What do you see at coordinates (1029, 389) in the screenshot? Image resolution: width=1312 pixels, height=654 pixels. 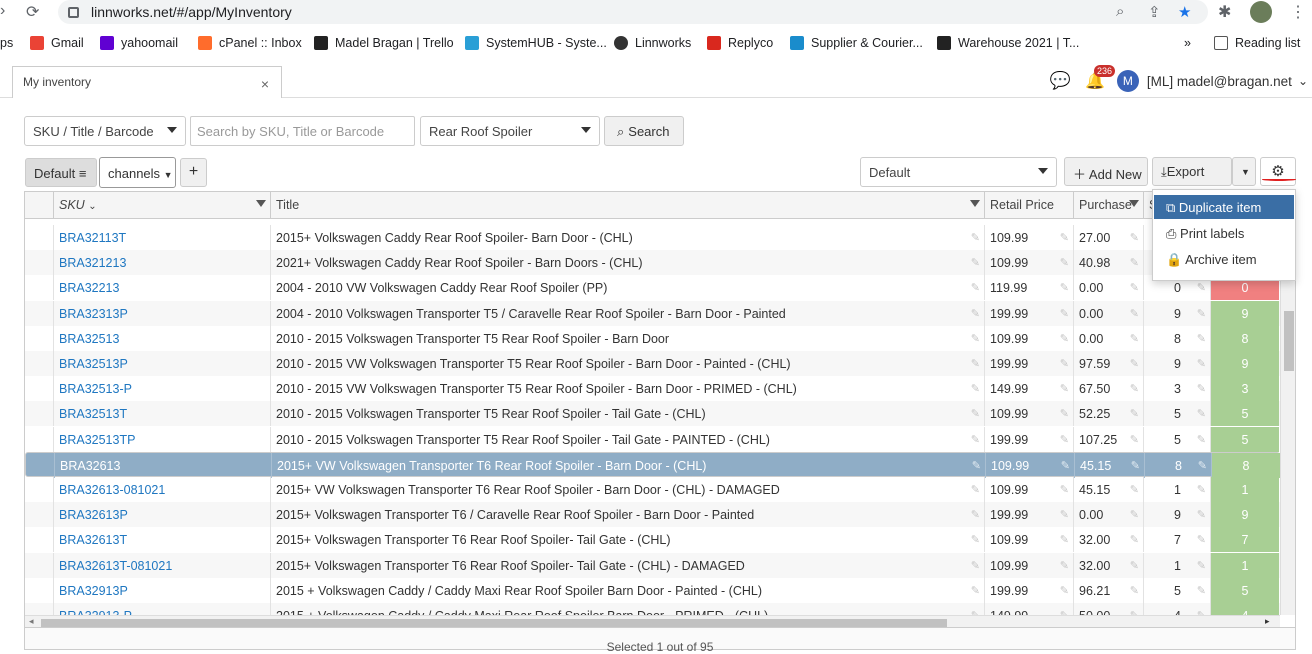 I see `retail-price-cell: 149.99✎` at bounding box center [1029, 389].